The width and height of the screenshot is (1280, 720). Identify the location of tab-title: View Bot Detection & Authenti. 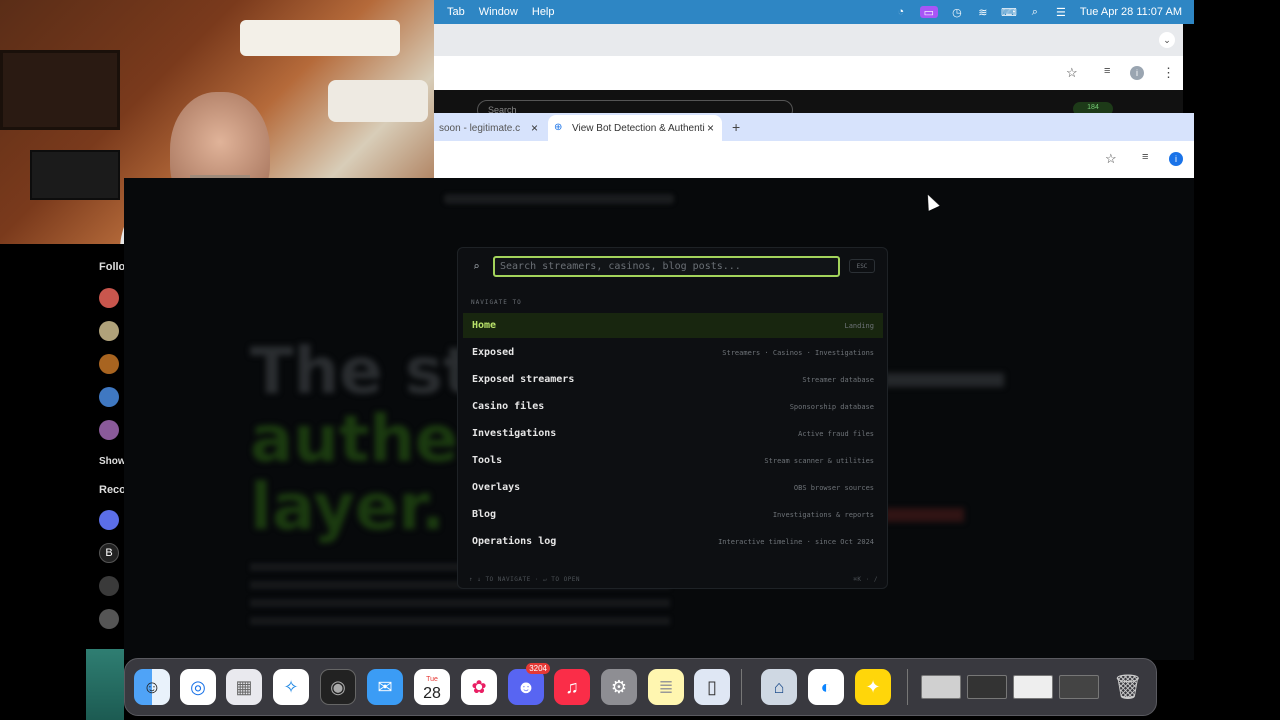
(638, 128).